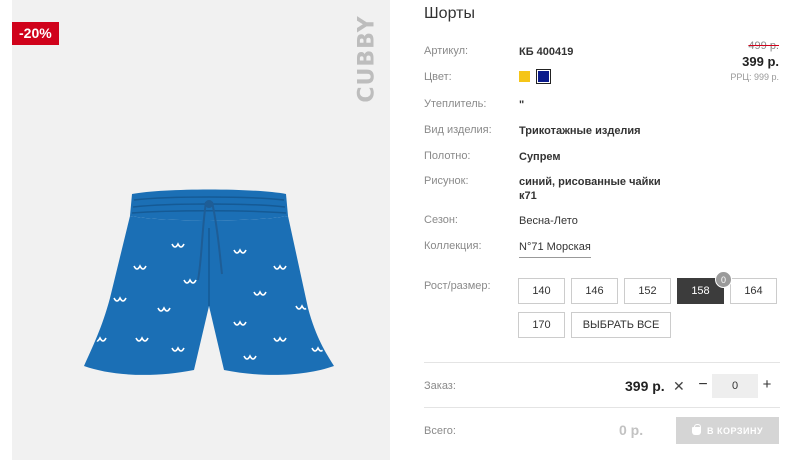  What do you see at coordinates (457, 286) in the screenshot?
I see `size-label: Рост/размер:` at bounding box center [457, 286].